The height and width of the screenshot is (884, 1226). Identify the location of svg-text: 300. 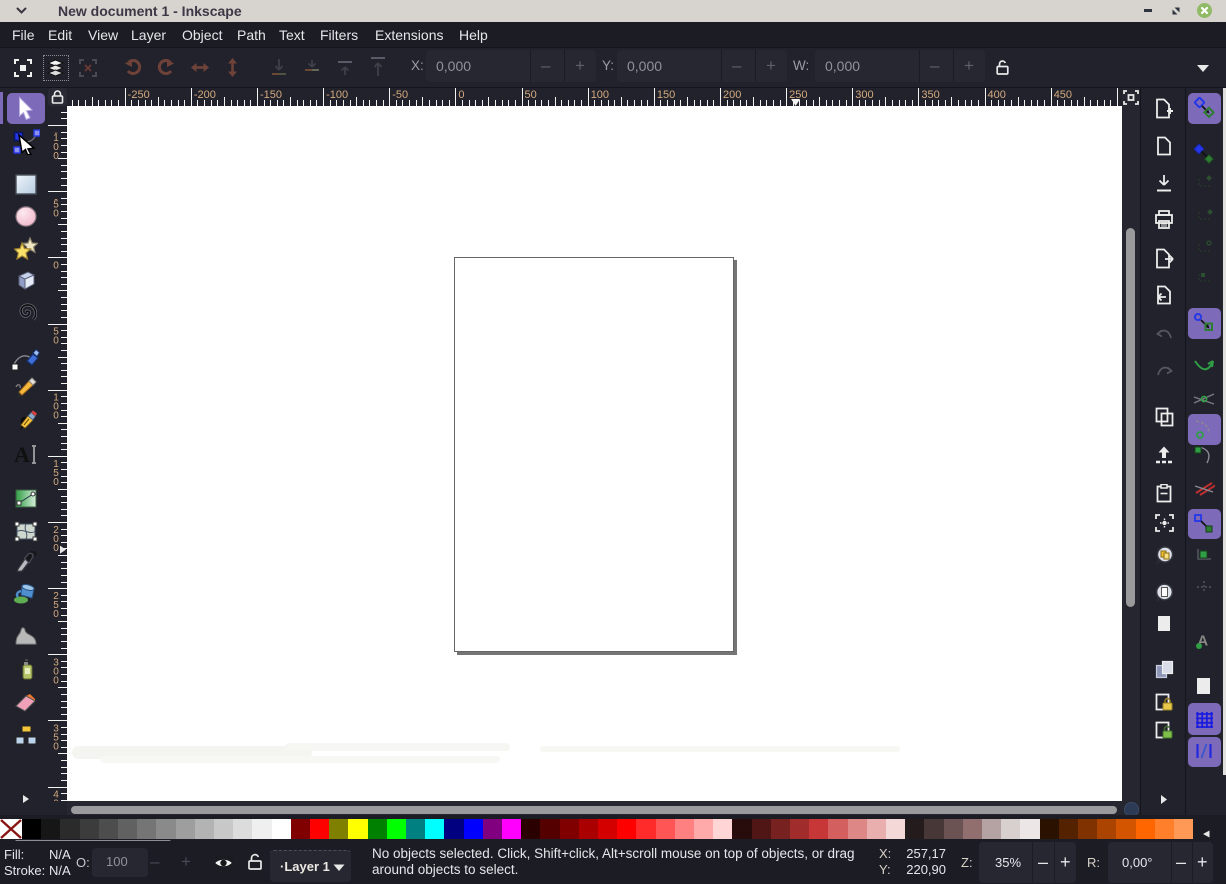
(864, 95).